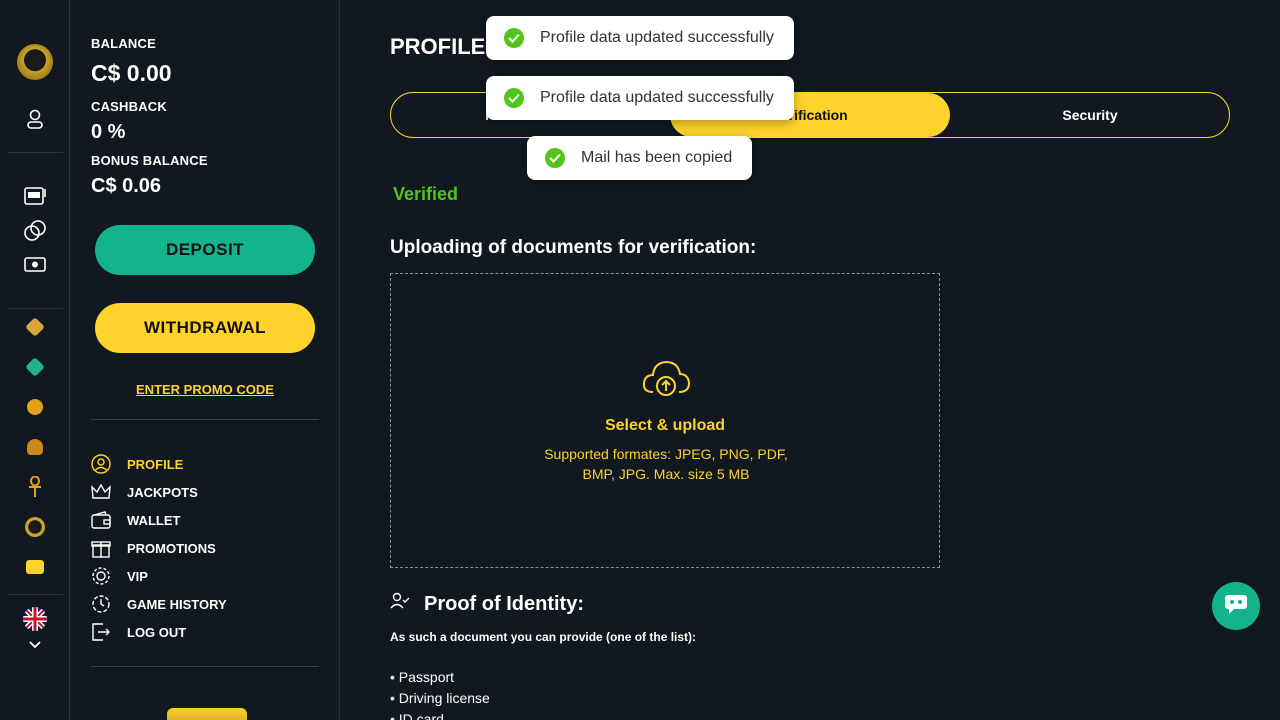 The height and width of the screenshot is (720, 1280). Describe the element at coordinates (400, 604) in the screenshot. I see `user-check-icon` at that location.